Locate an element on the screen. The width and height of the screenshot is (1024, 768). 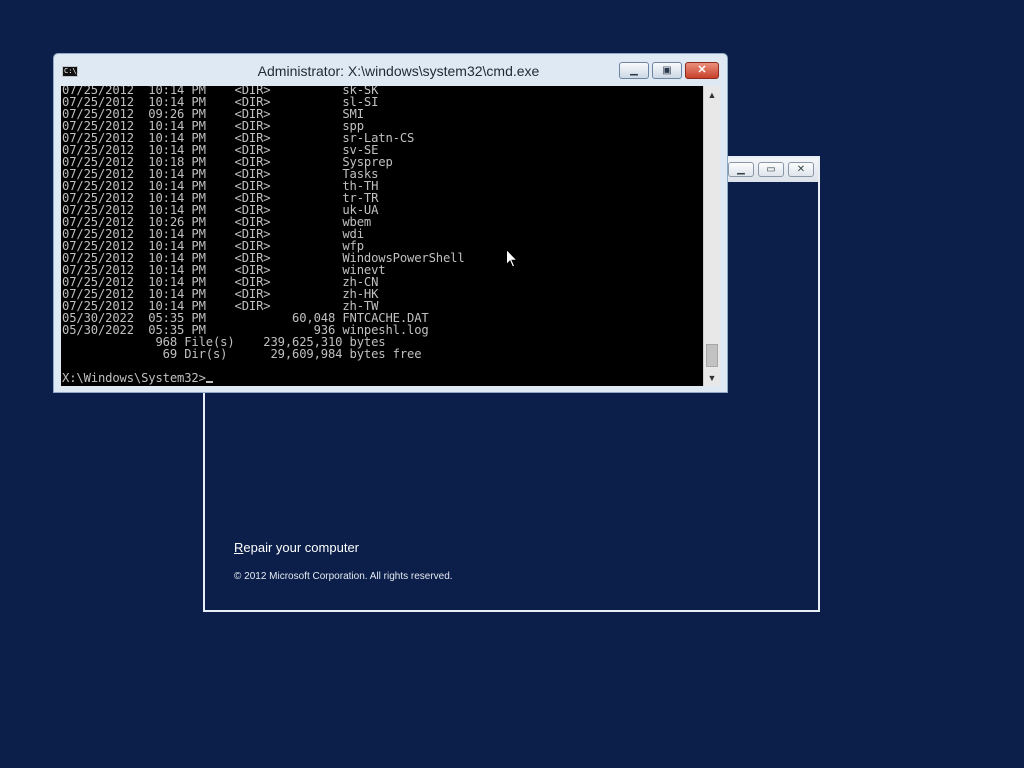
setup-close-button: ✕ is located at coordinates (801, 169).